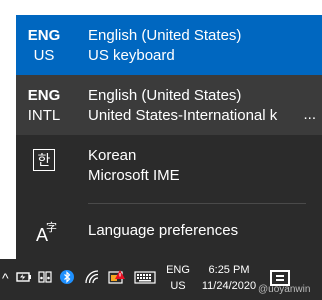 This screenshot has width=322, height=300. What do you see at coordinates (229, 270) in the screenshot?
I see `clock-time: 6:25 PM` at bounding box center [229, 270].